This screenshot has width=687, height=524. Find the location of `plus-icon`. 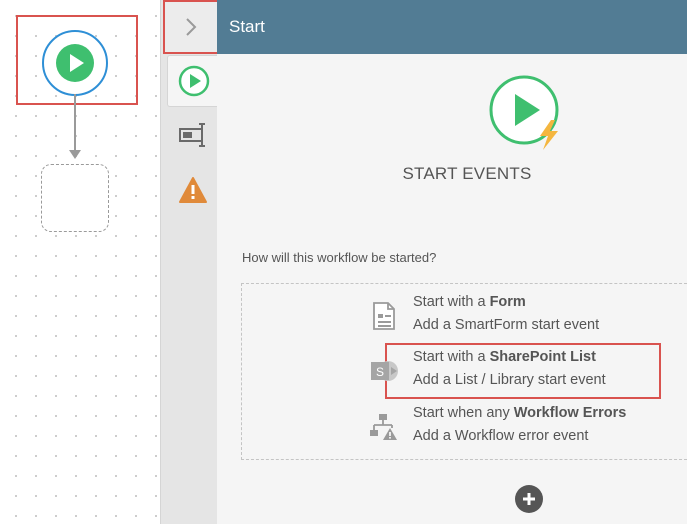

plus-icon is located at coordinates (529, 499).